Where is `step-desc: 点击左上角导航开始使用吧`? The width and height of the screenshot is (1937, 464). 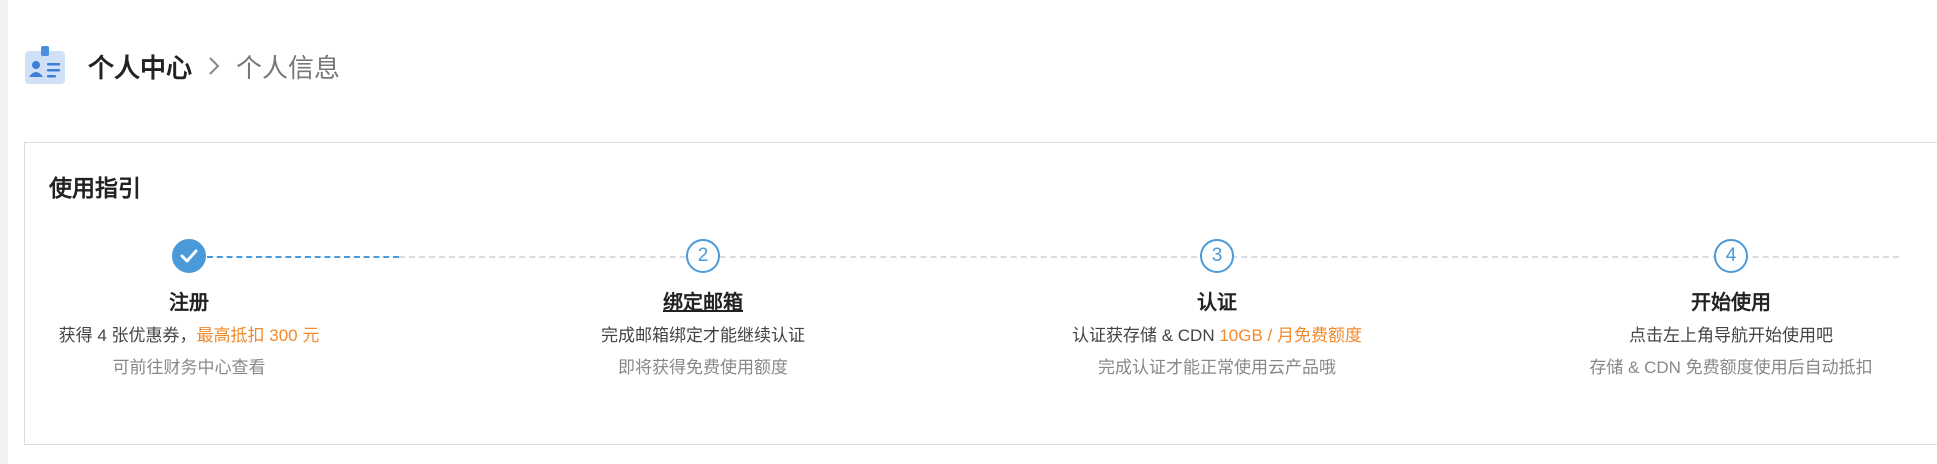 step-desc: 点击左上角导航开始使用吧 is located at coordinates (1709, 336).